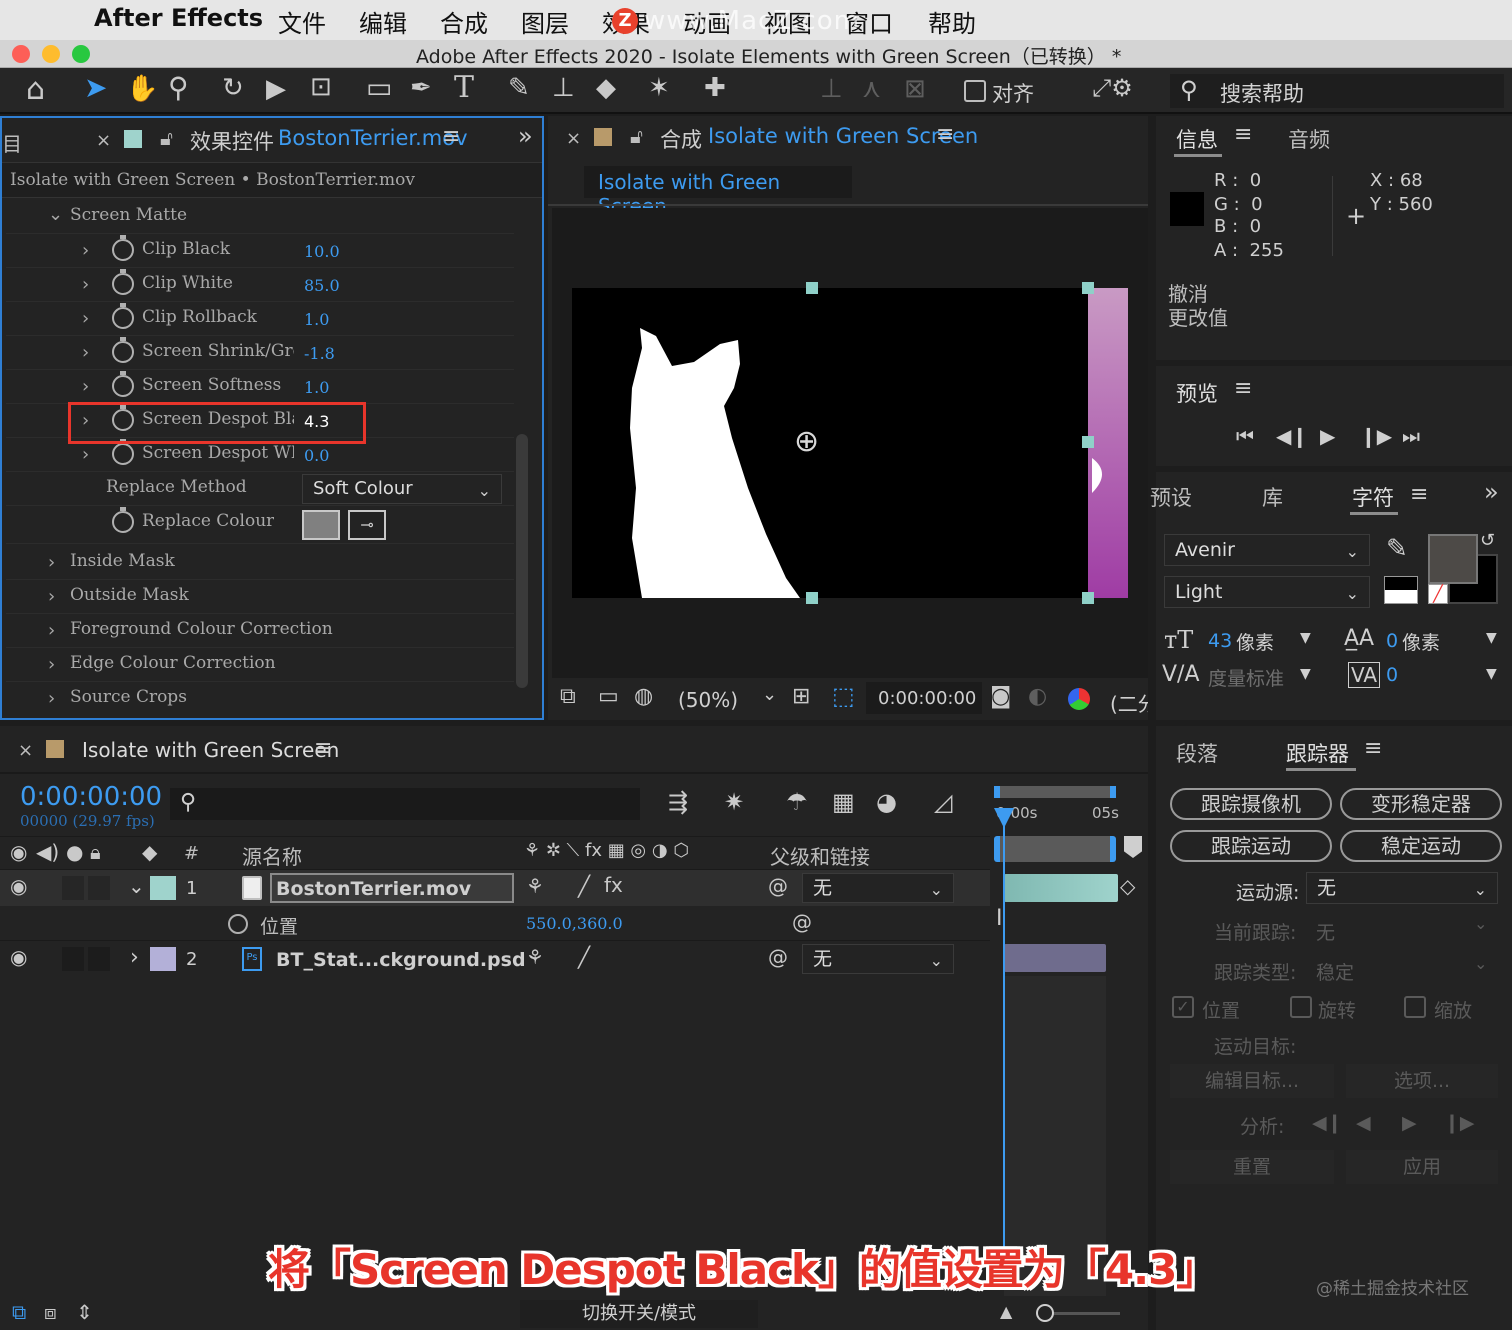 The width and height of the screenshot is (1512, 1330). What do you see at coordinates (1079, 699) in the screenshot?
I see `channels-icon` at bounding box center [1079, 699].